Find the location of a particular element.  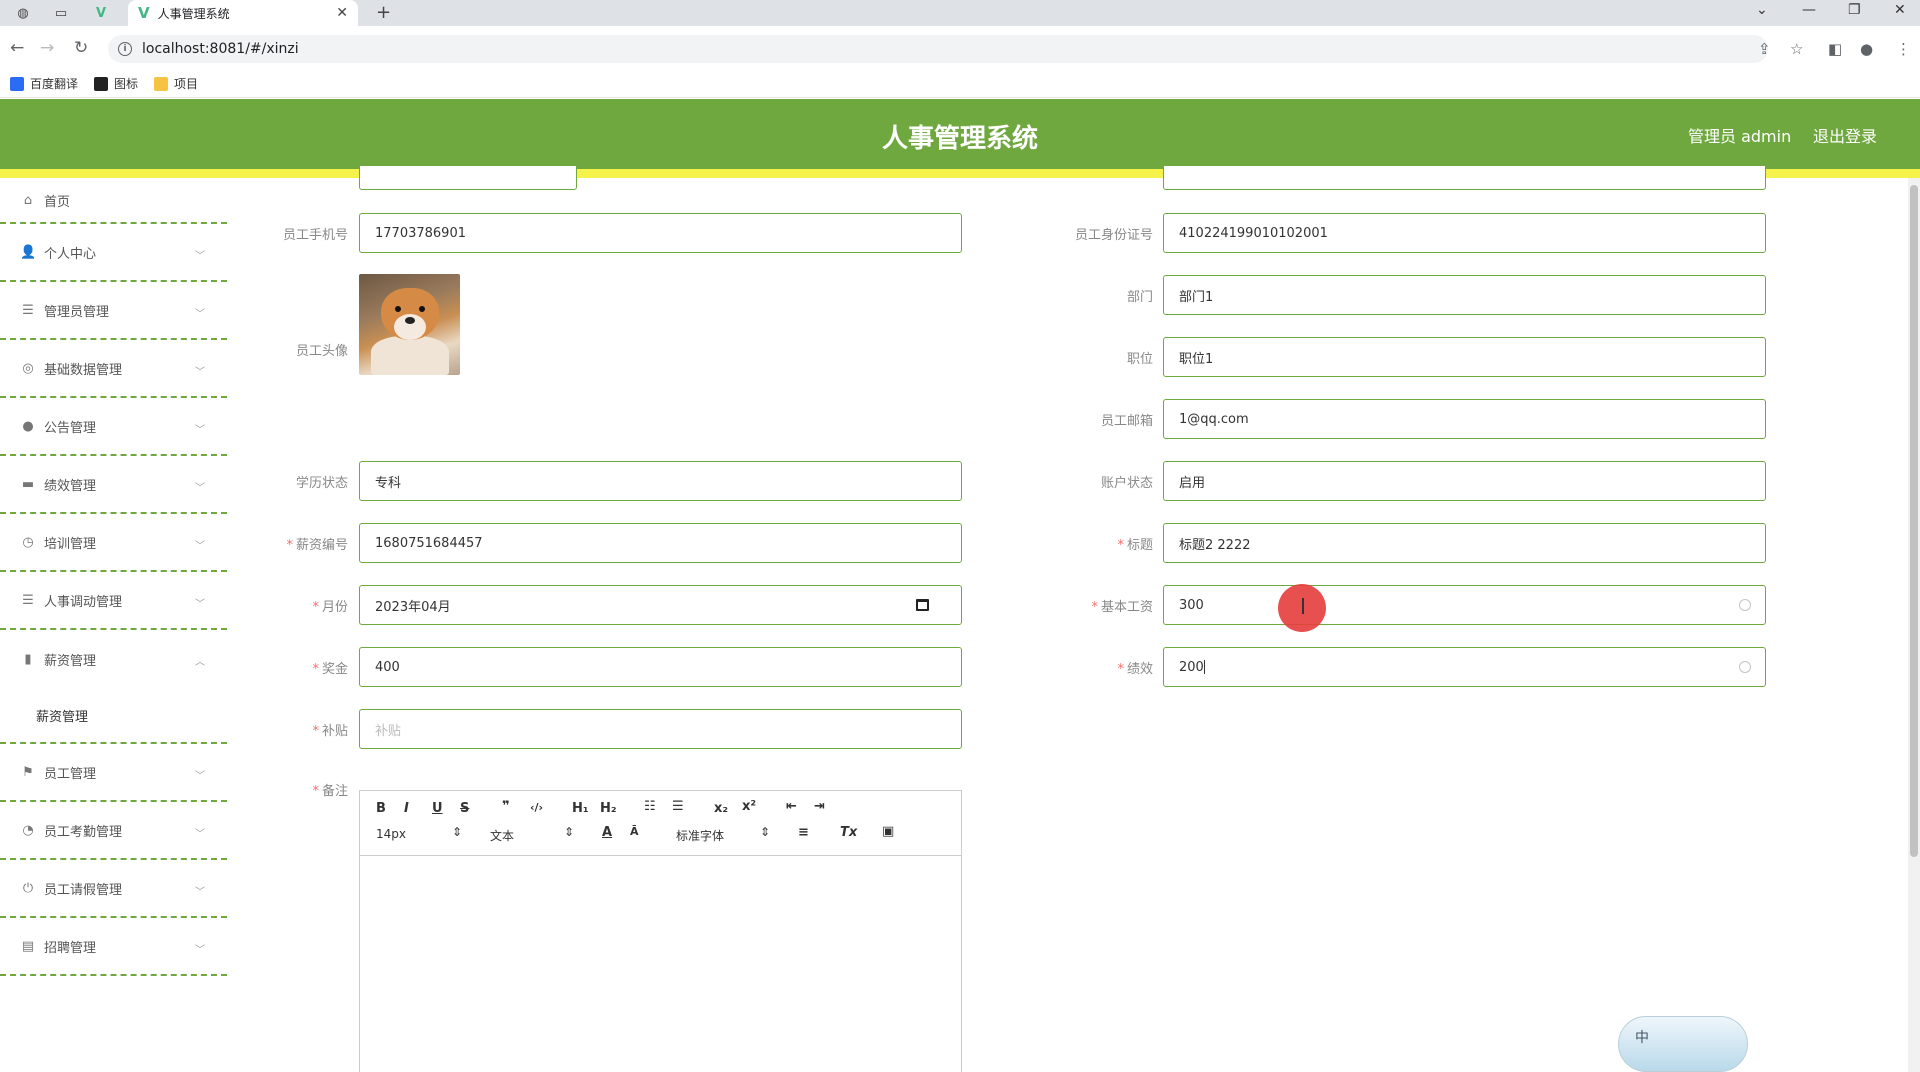

base-salary-input: 300 is located at coordinates (1464, 605).